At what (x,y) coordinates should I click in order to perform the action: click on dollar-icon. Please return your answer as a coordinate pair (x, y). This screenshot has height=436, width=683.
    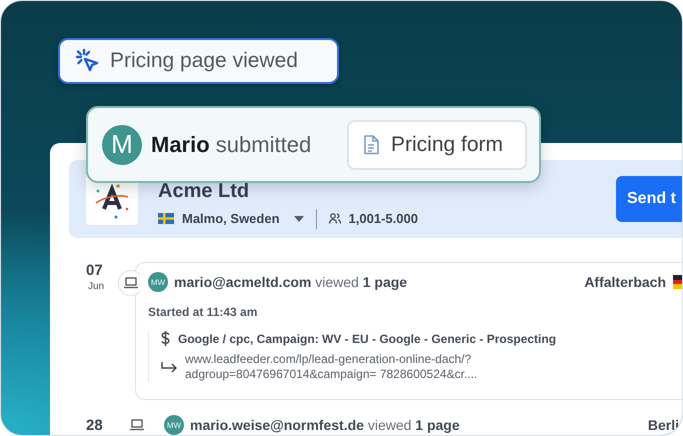
    Looking at the image, I should click on (165, 338).